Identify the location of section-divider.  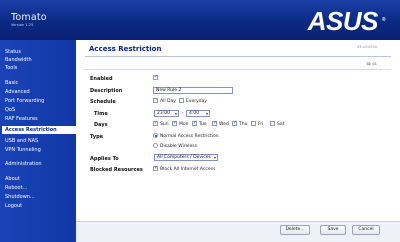
(238, 69).